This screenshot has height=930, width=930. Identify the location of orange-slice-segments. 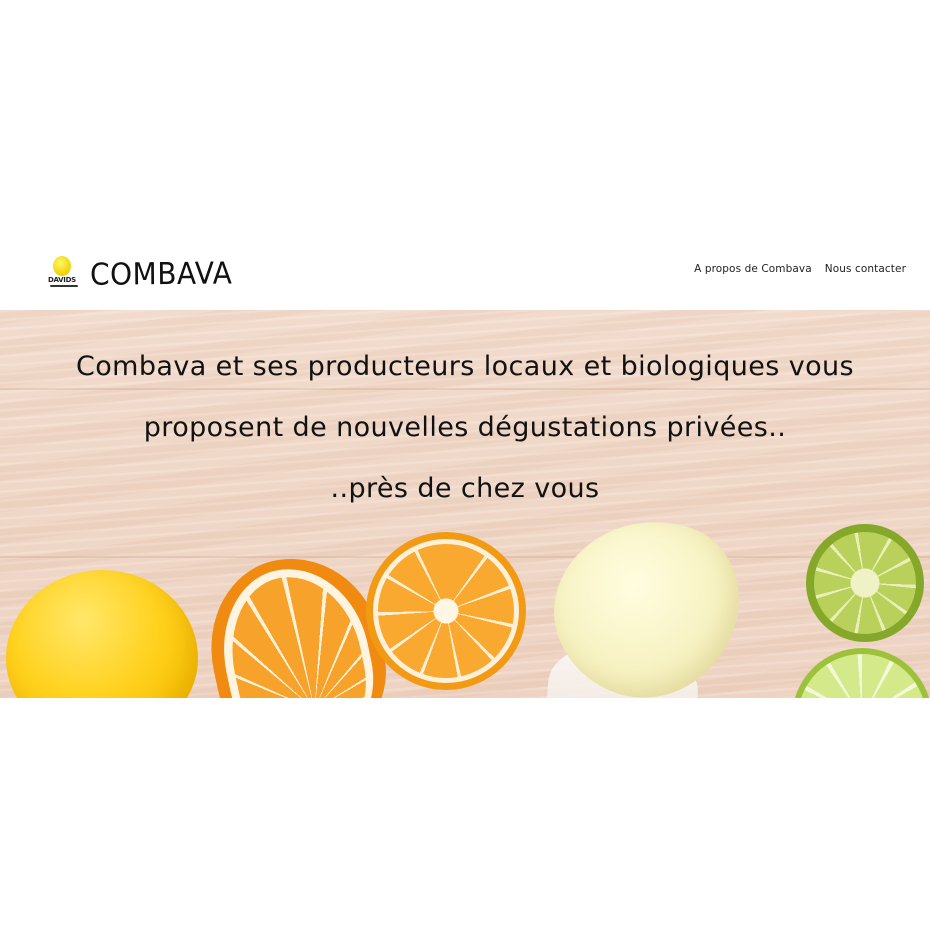
(446, 611).